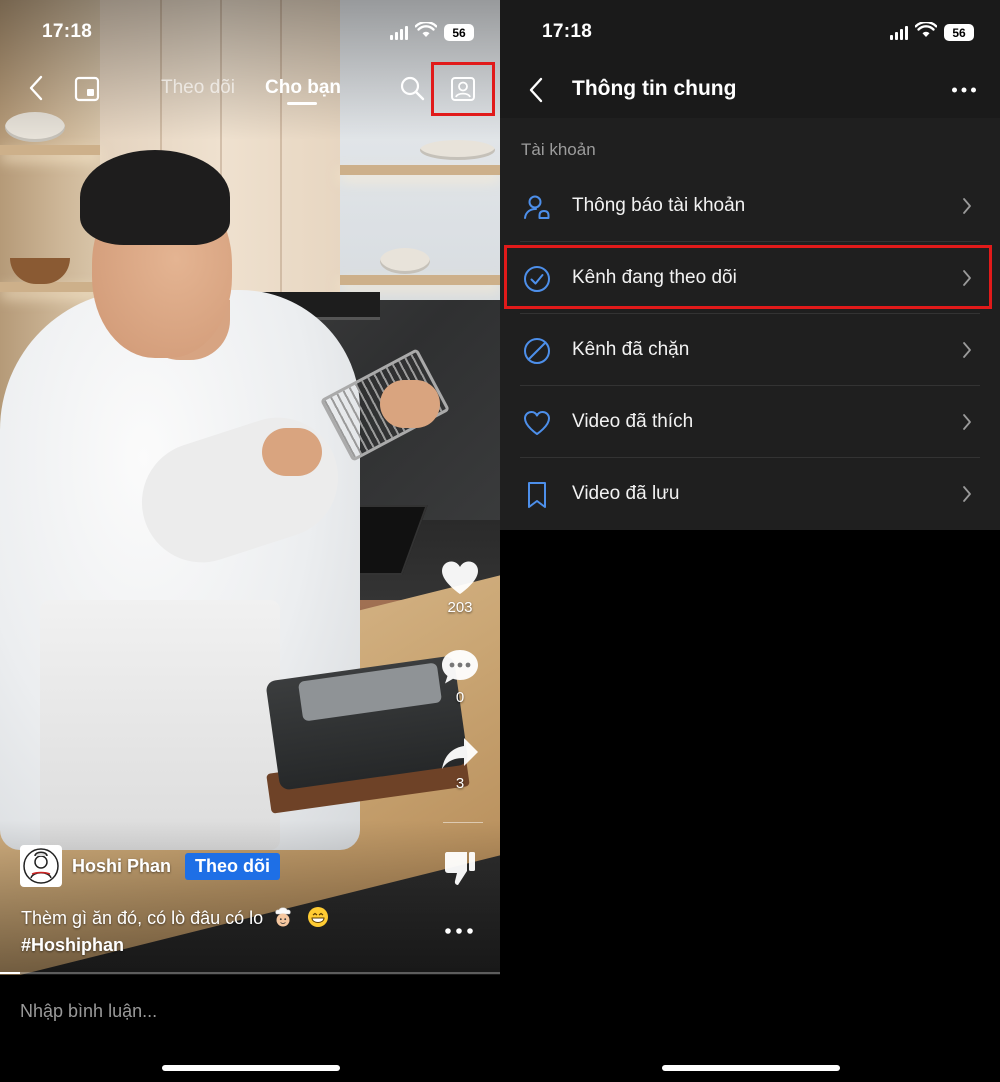 Image resolution: width=1000 pixels, height=1082 pixels. What do you see at coordinates (460, 783) in the screenshot?
I see `share-count: 3` at bounding box center [460, 783].